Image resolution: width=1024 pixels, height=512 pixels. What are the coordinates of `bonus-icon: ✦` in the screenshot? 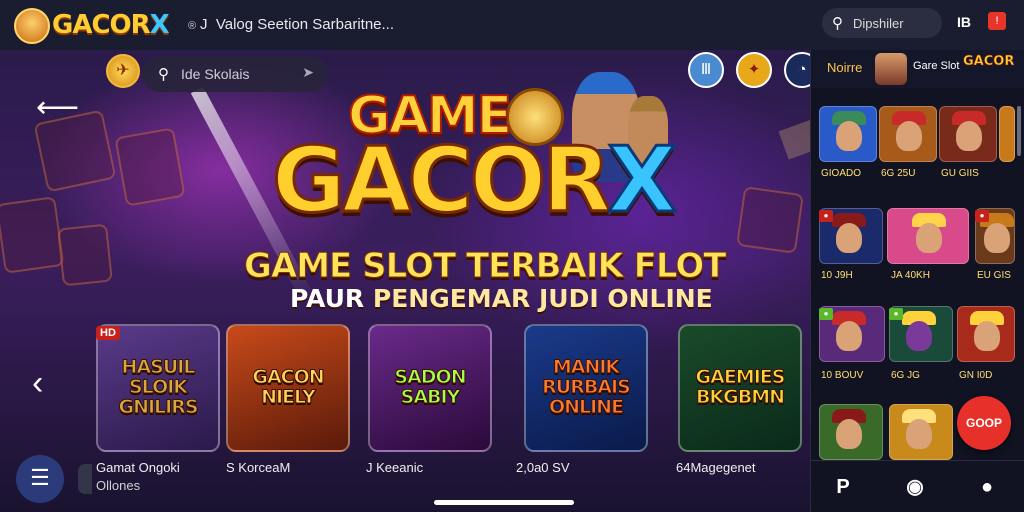 It's located at (754, 70).